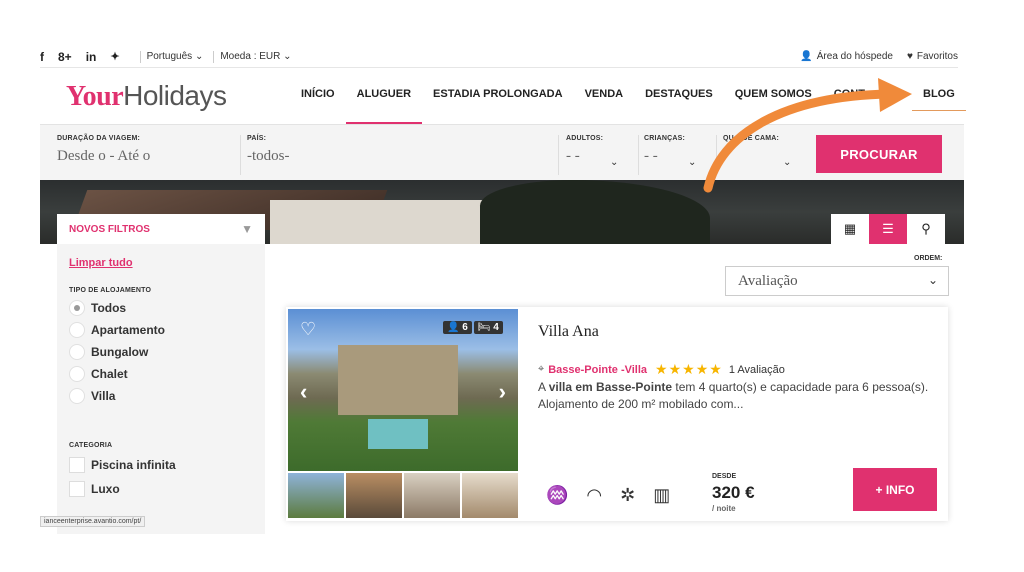  I want to click on google-plus-icon: 8+, so click(65, 57).